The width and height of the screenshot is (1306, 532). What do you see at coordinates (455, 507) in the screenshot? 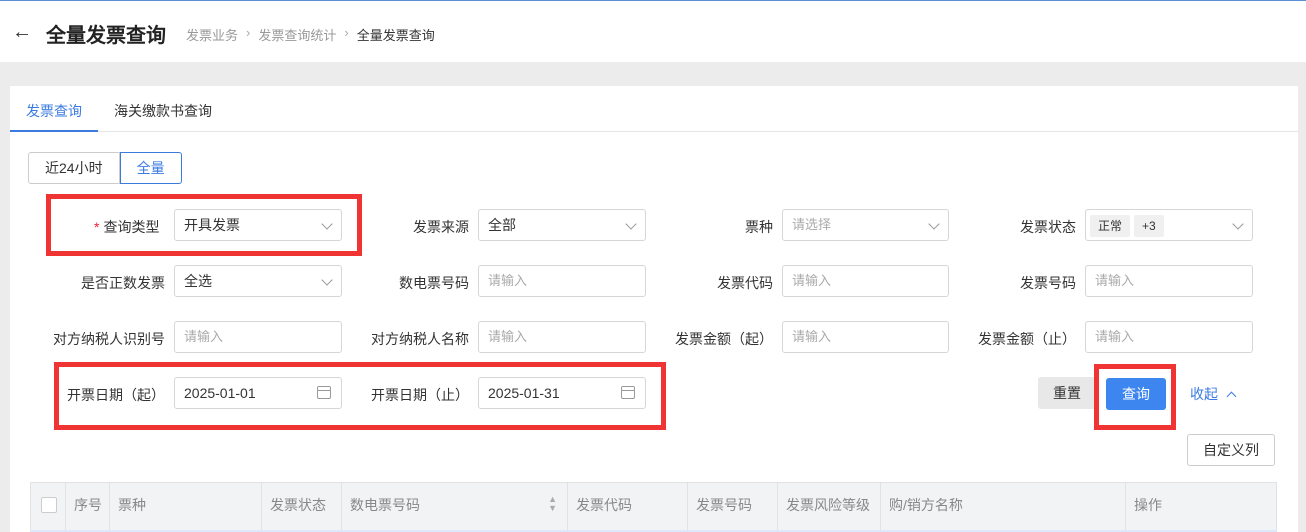
I see `column-header-sortable: 数电票号码 ▲ ▼` at bounding box center [455, 507].